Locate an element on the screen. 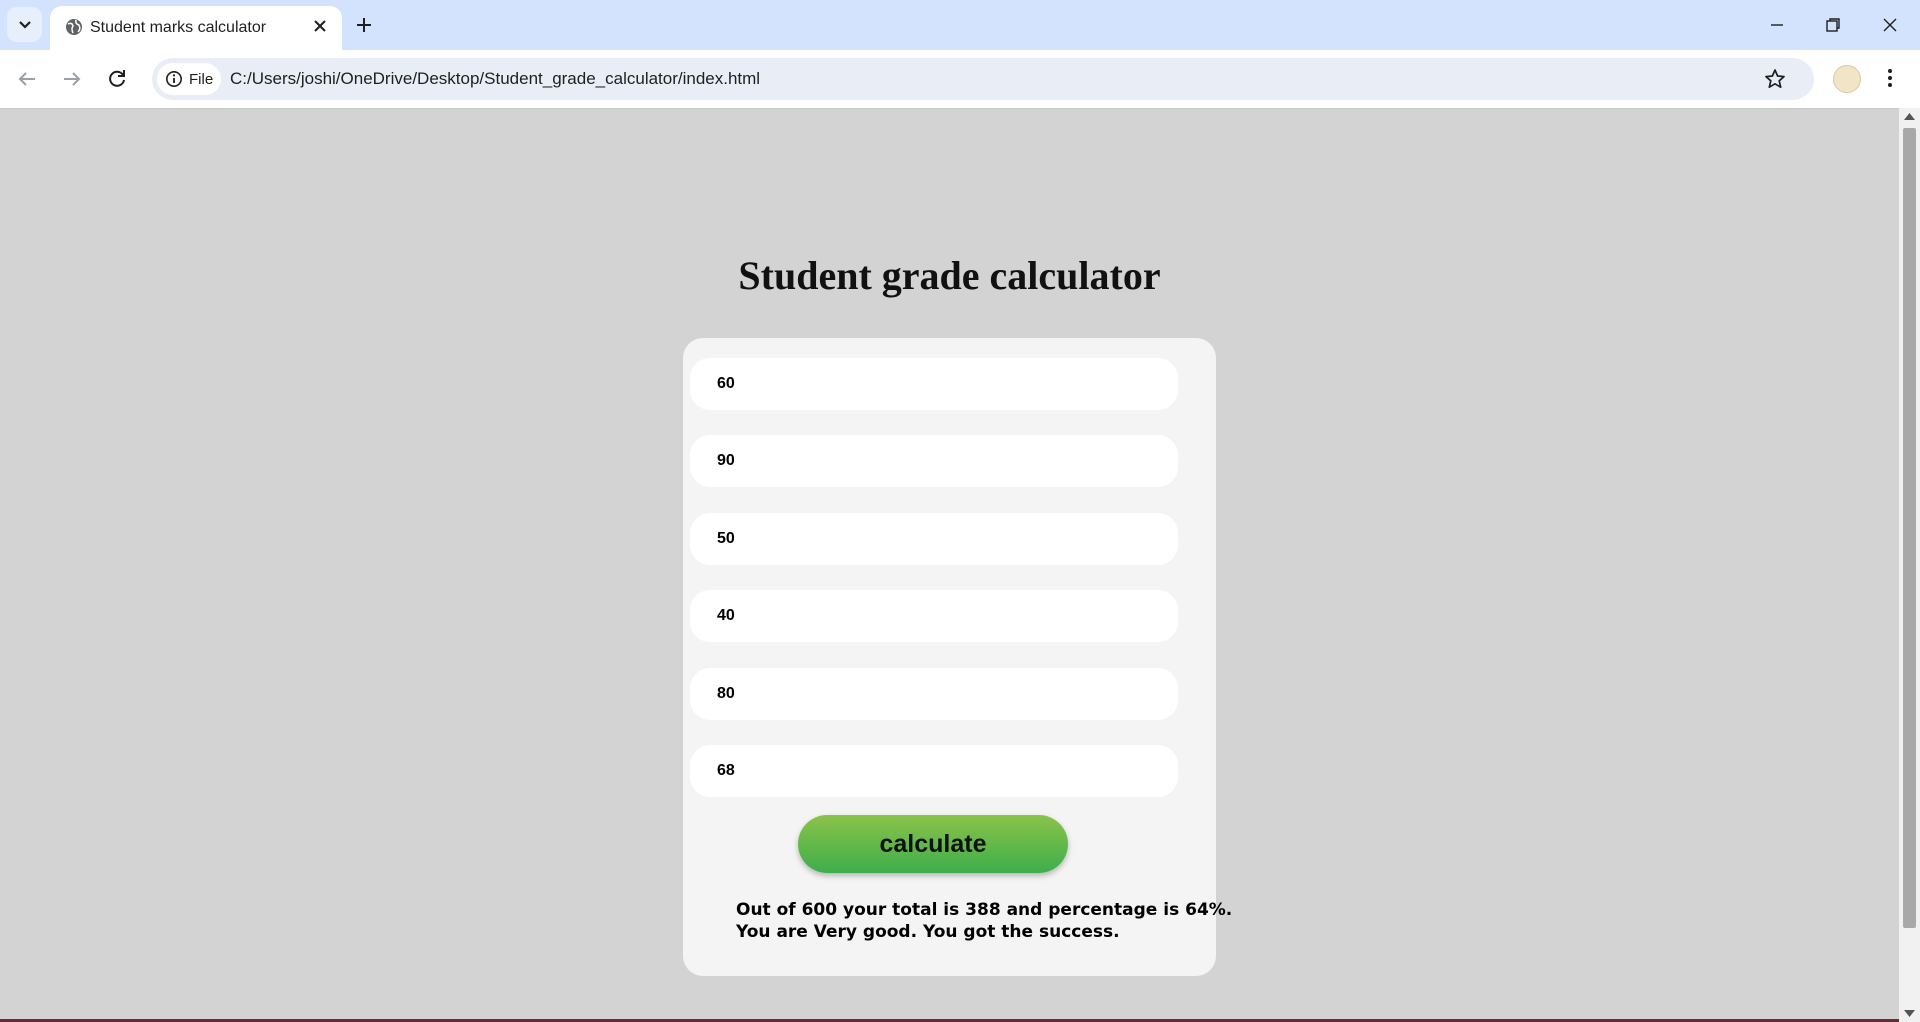 This screenshot has height=1022, width=1920. avatar is located at coordinates (1847, 79).